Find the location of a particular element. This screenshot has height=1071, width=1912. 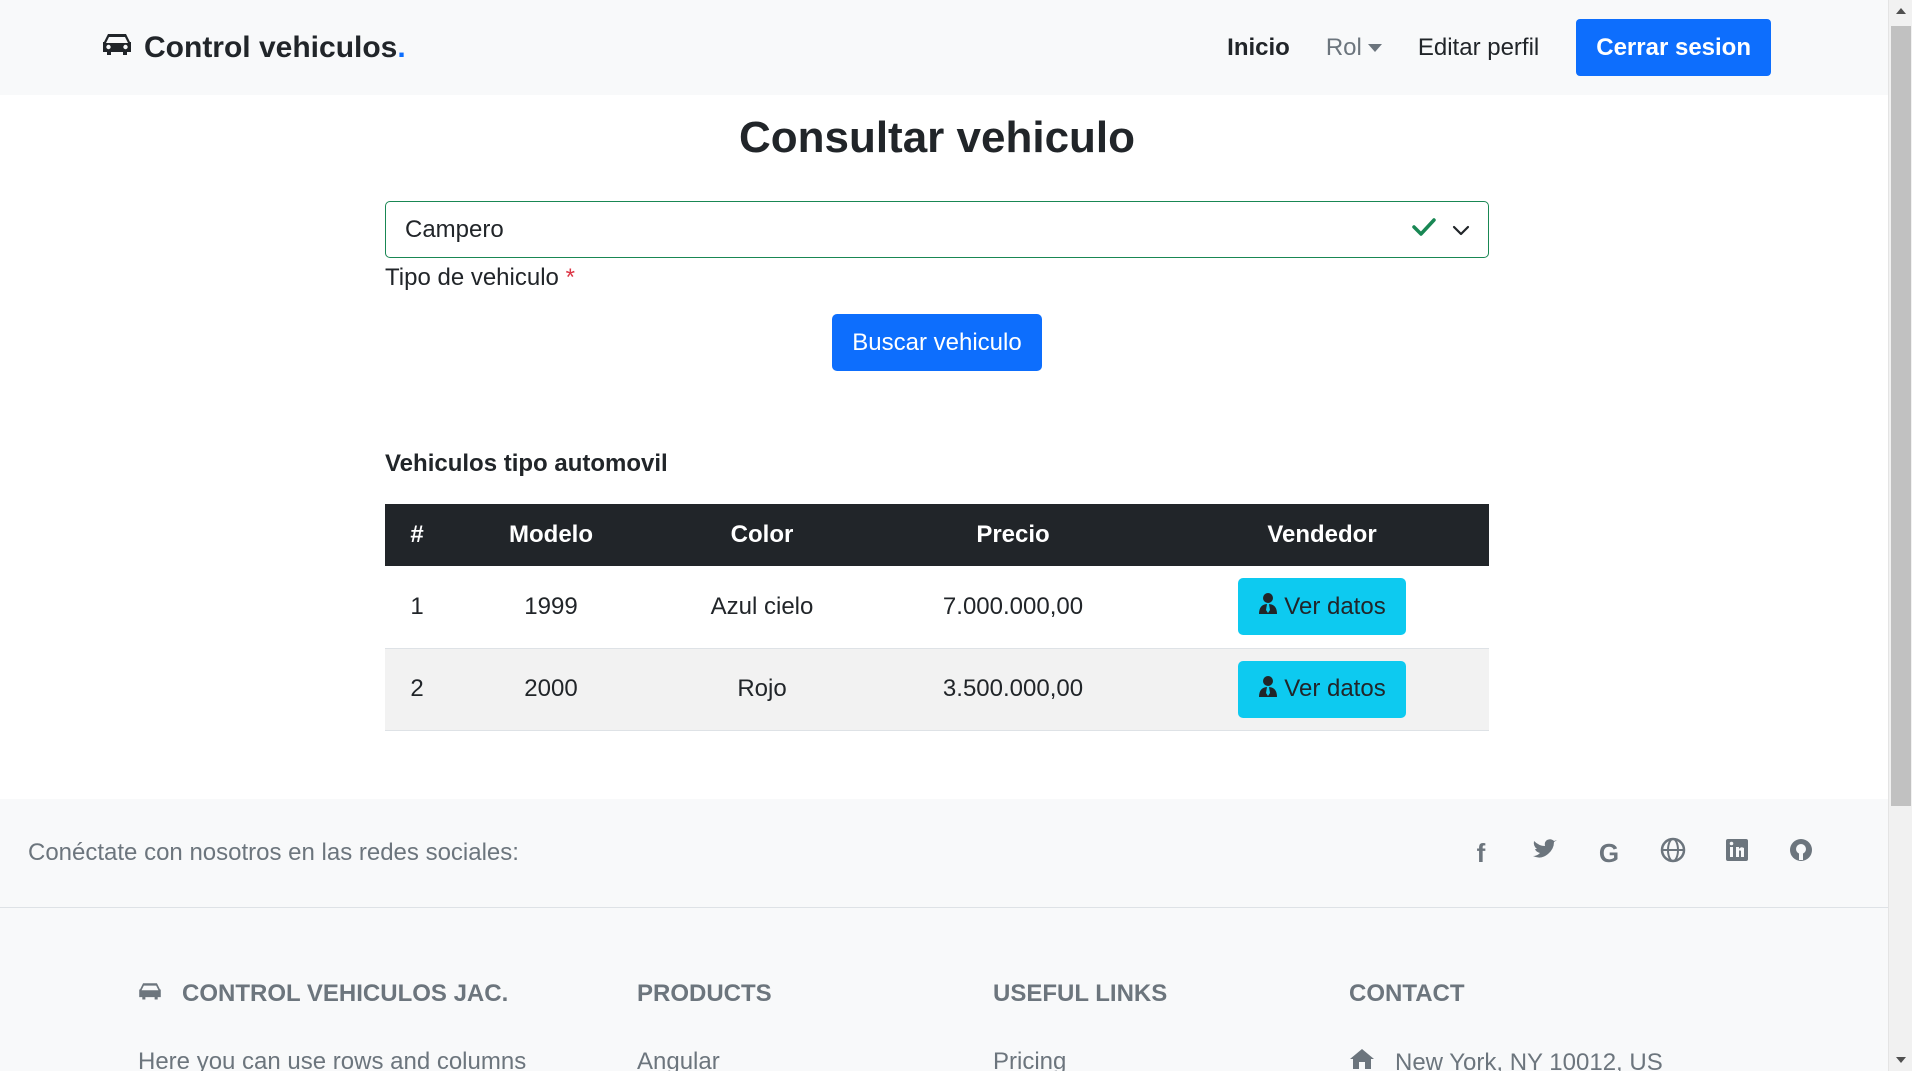

footer-links-link: Pricing is located at coordinates (1080, 1059).